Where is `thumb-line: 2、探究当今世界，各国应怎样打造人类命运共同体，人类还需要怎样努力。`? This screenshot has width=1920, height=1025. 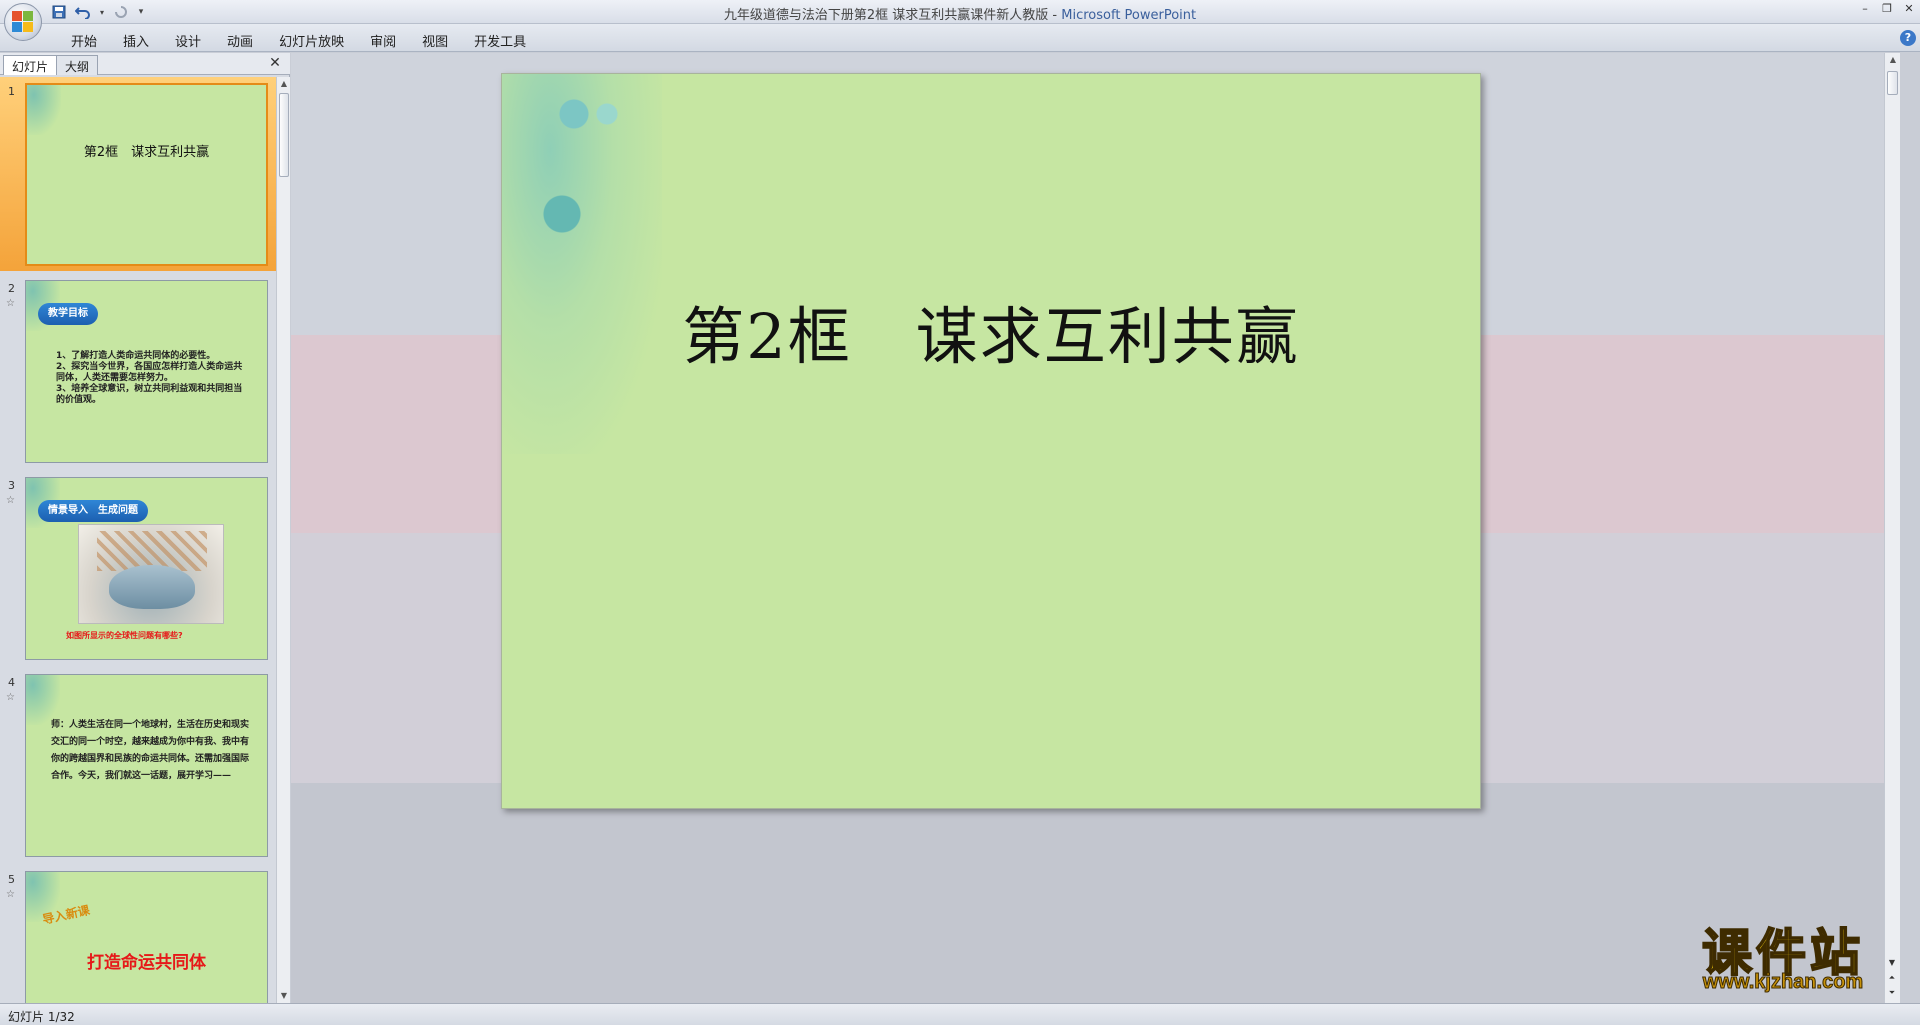 thumb-line: 2、探究当今世界，各国应怎样打造人类命运共同体，人类还需要怎样努力。 is located at coordinates (149, 372).